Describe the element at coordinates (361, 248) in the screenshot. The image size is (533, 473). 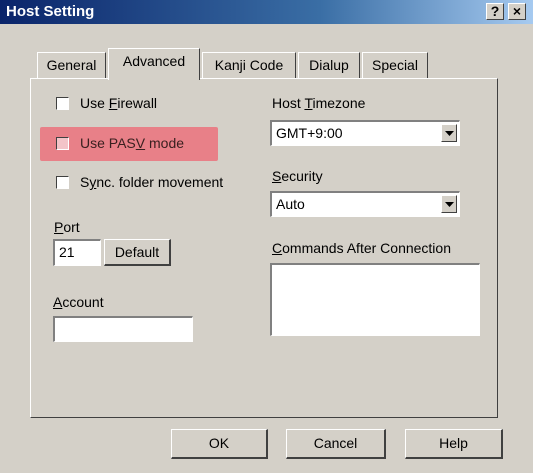
I see `commands-label: Commands After Connection` at that location.